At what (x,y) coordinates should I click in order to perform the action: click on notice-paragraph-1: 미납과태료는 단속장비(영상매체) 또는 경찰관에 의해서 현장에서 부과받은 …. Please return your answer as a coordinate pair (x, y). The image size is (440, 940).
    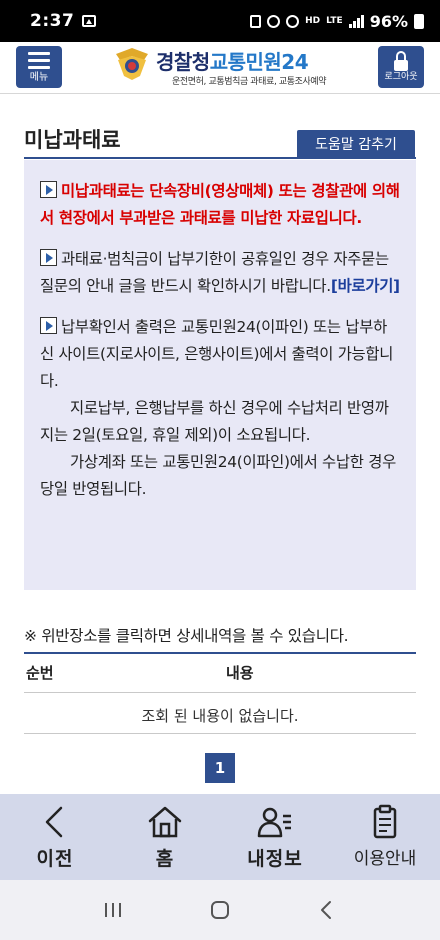
    Looking at the image, I should click on (220, 205).